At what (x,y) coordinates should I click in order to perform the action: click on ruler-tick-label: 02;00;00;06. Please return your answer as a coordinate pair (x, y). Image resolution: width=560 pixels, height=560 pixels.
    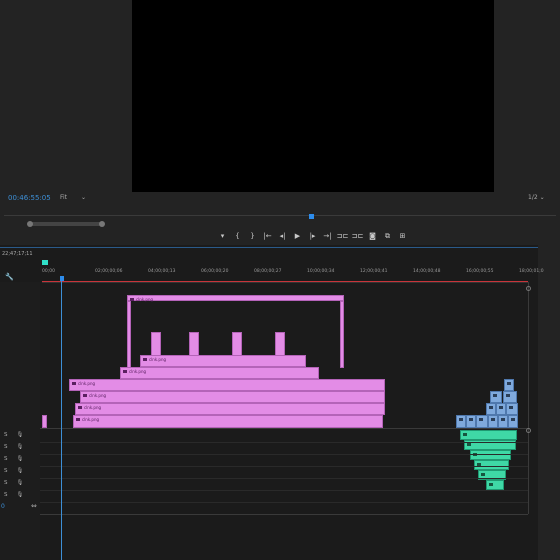
    Looking at the image, I should click on (109, 271).